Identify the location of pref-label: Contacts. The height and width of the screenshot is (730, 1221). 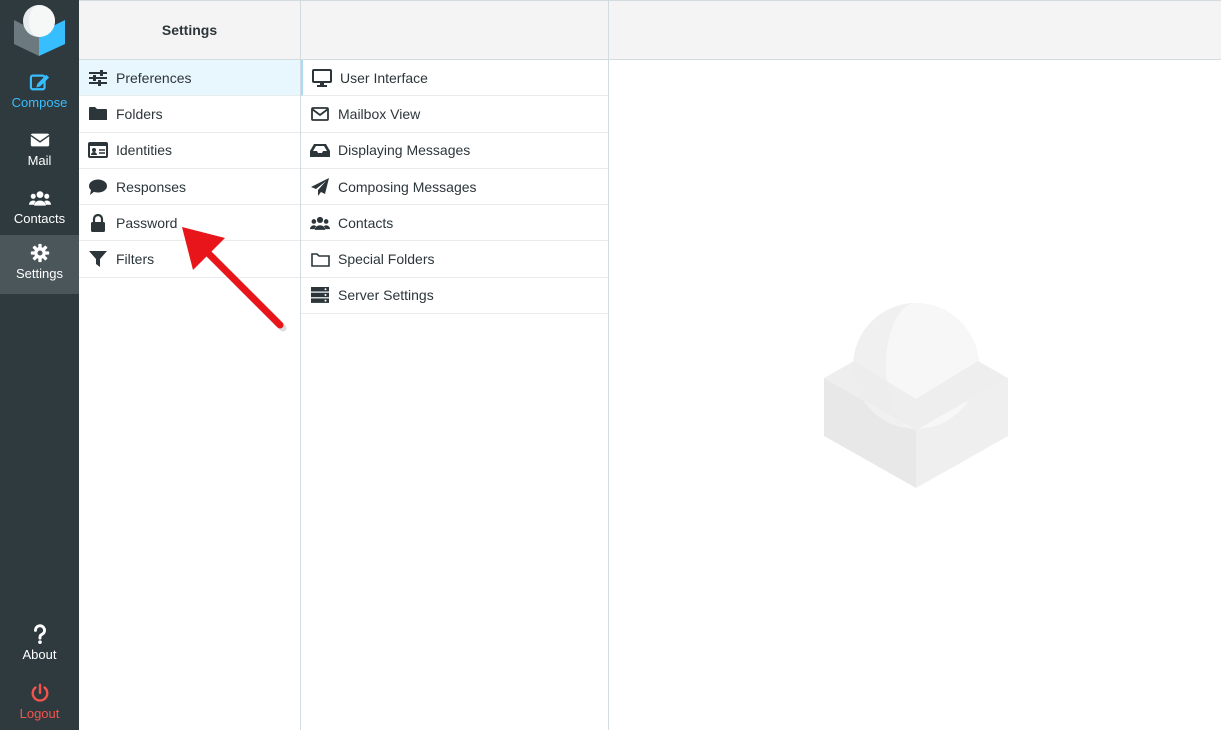
(366, 222).